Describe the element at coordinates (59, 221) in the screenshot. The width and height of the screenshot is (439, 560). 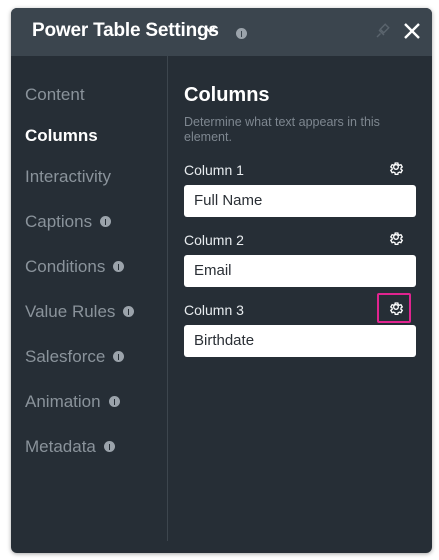
I see `sidebar-item-label: Captions` at that location.